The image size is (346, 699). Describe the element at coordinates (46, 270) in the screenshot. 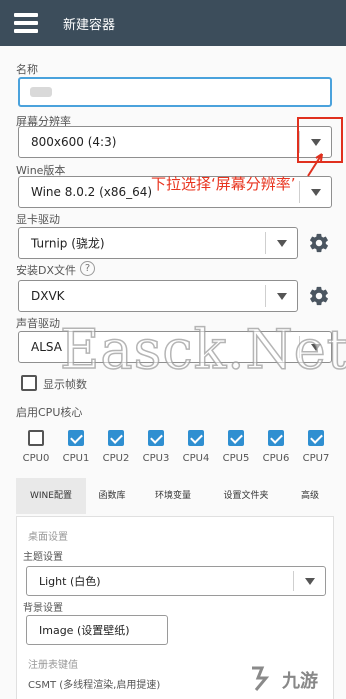

I see `dx-label: 安装DX文件` at that location.